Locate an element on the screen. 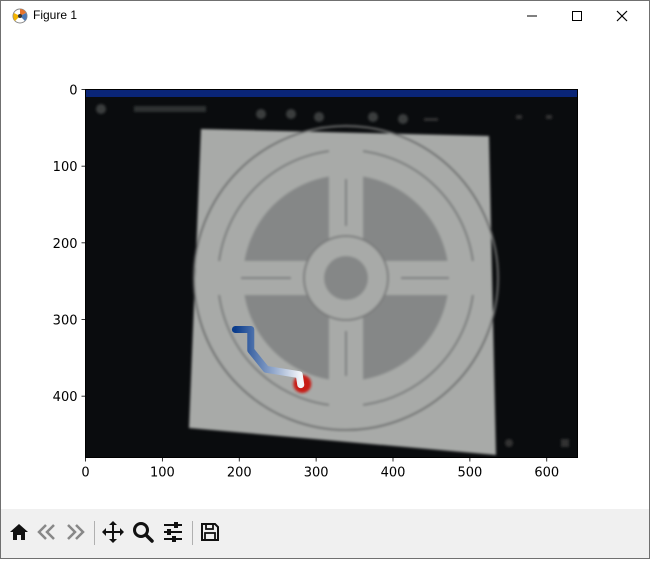 This screenshot has height=561, width=652. y-tick-label: 400 is located at coordinates (65, 397).